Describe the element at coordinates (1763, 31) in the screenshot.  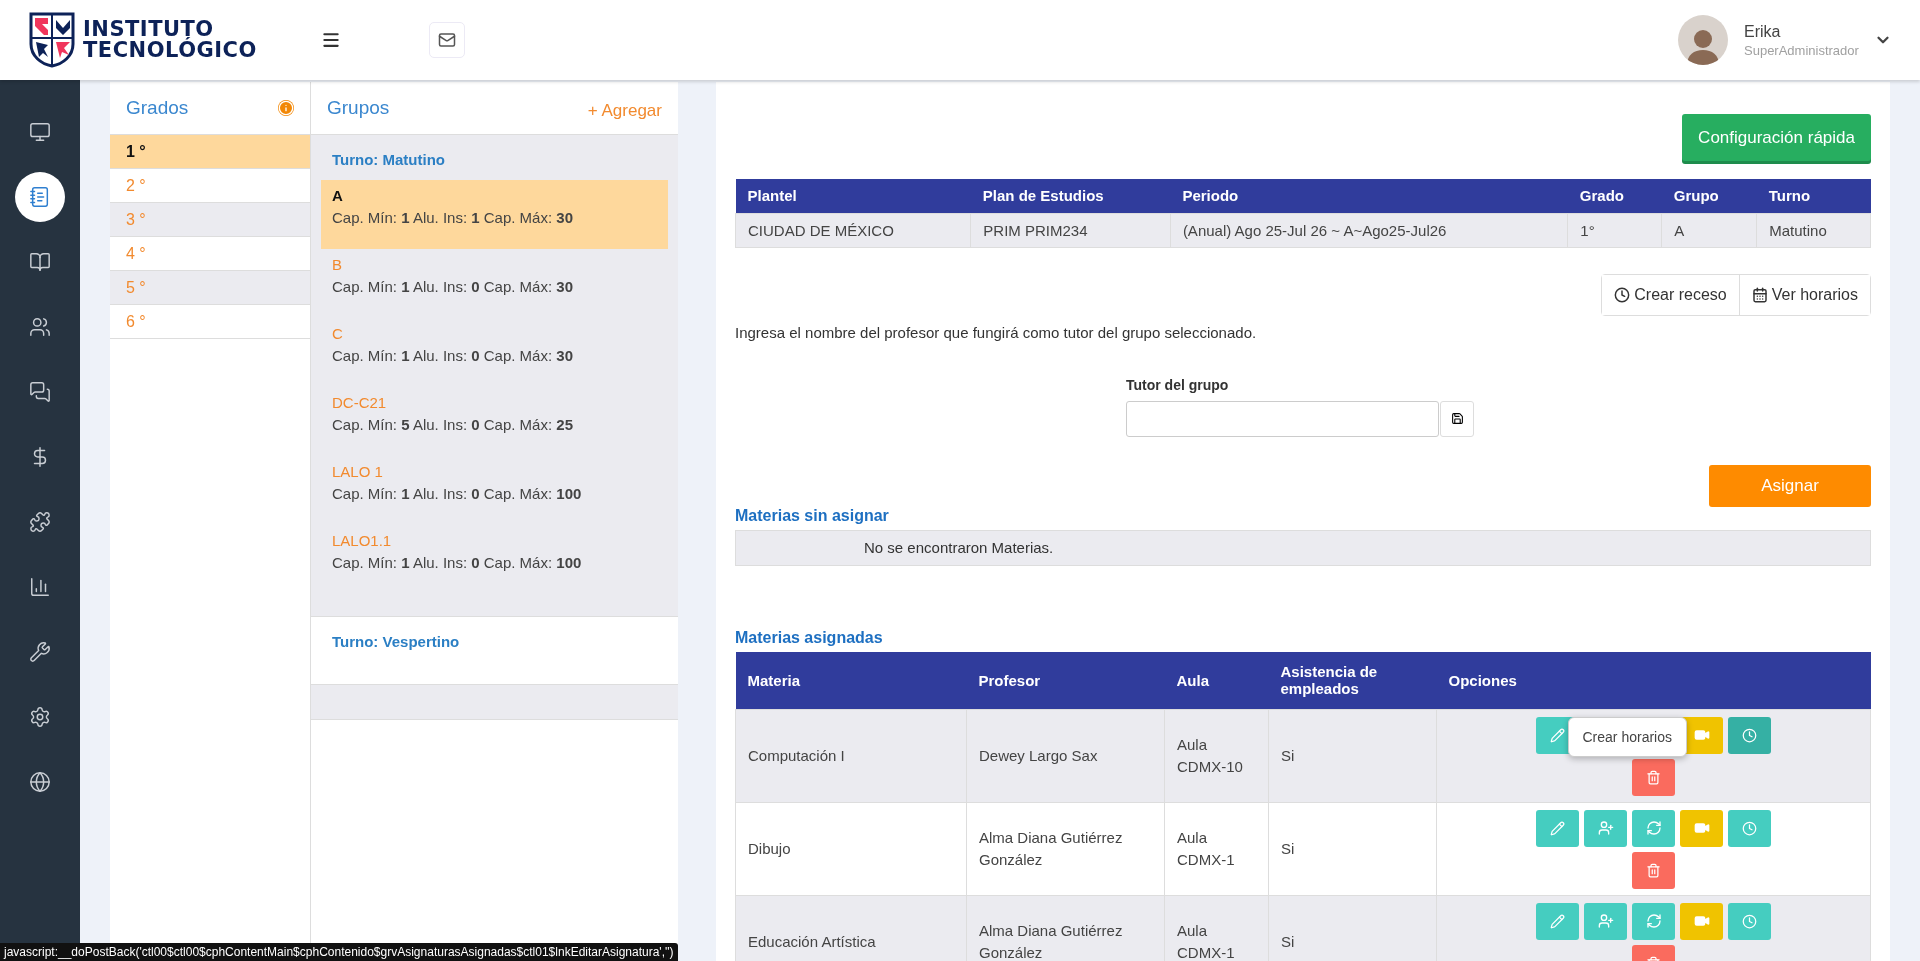
I see `user-name: Erika` at that location.